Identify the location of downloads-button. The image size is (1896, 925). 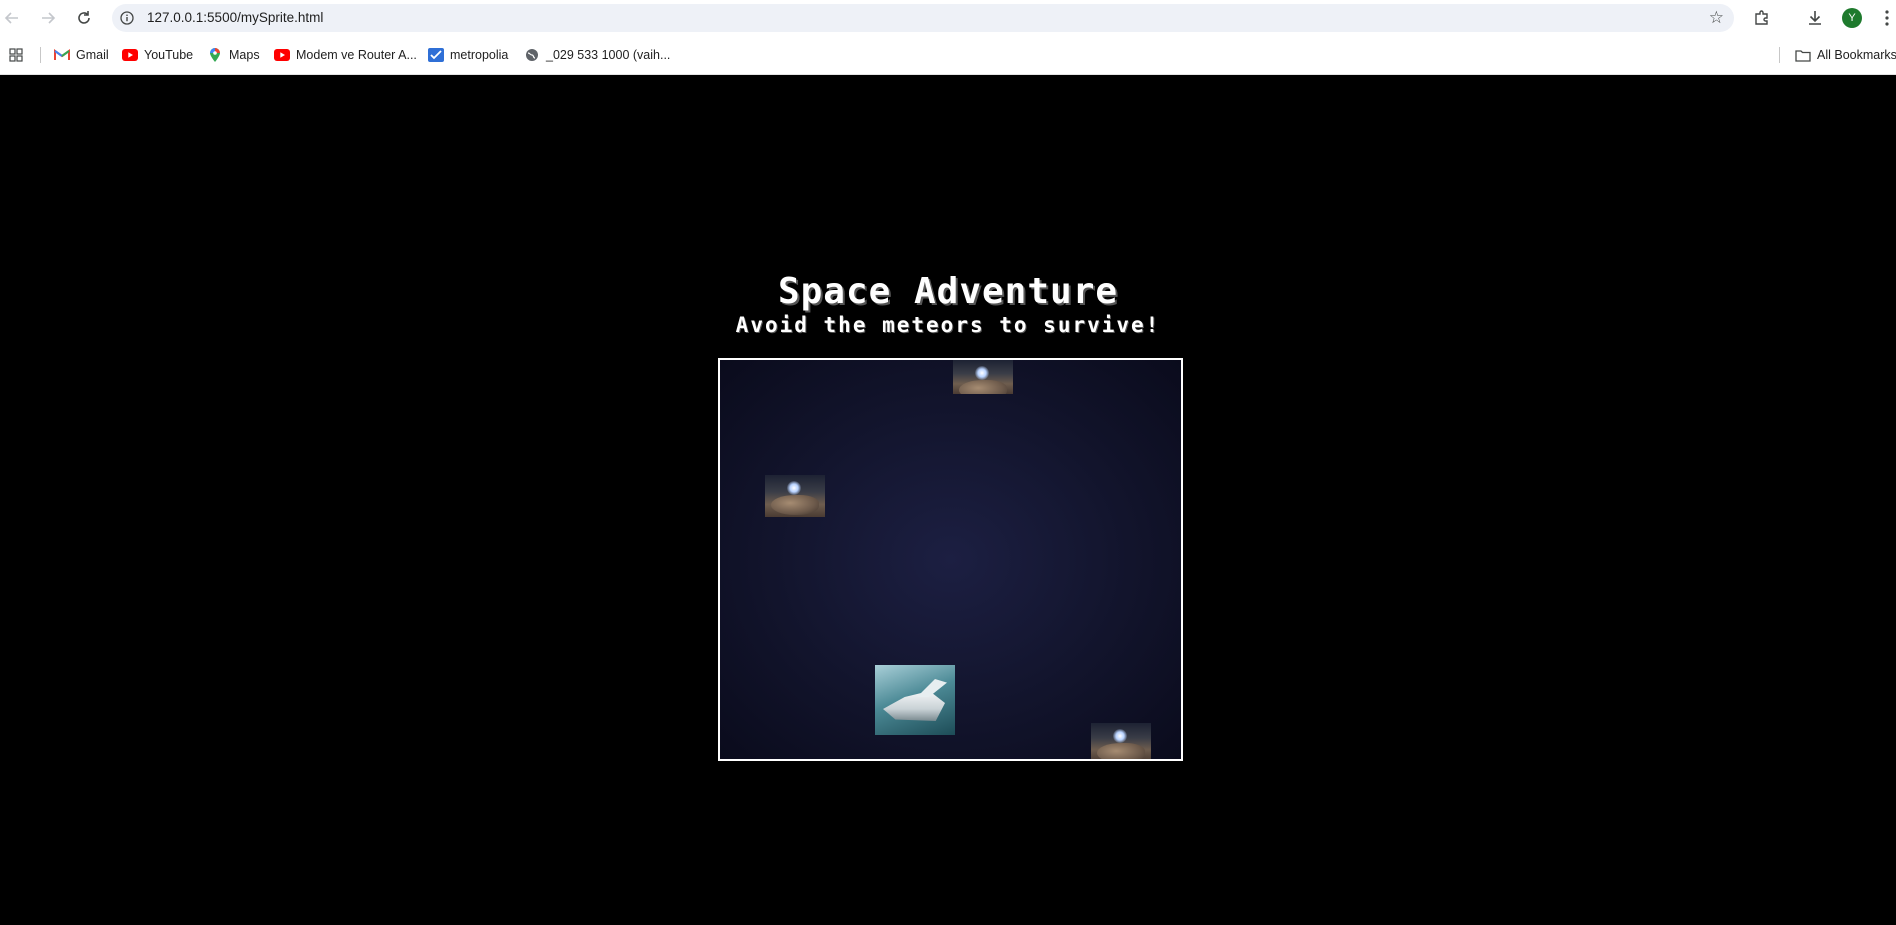
(1815, 18).